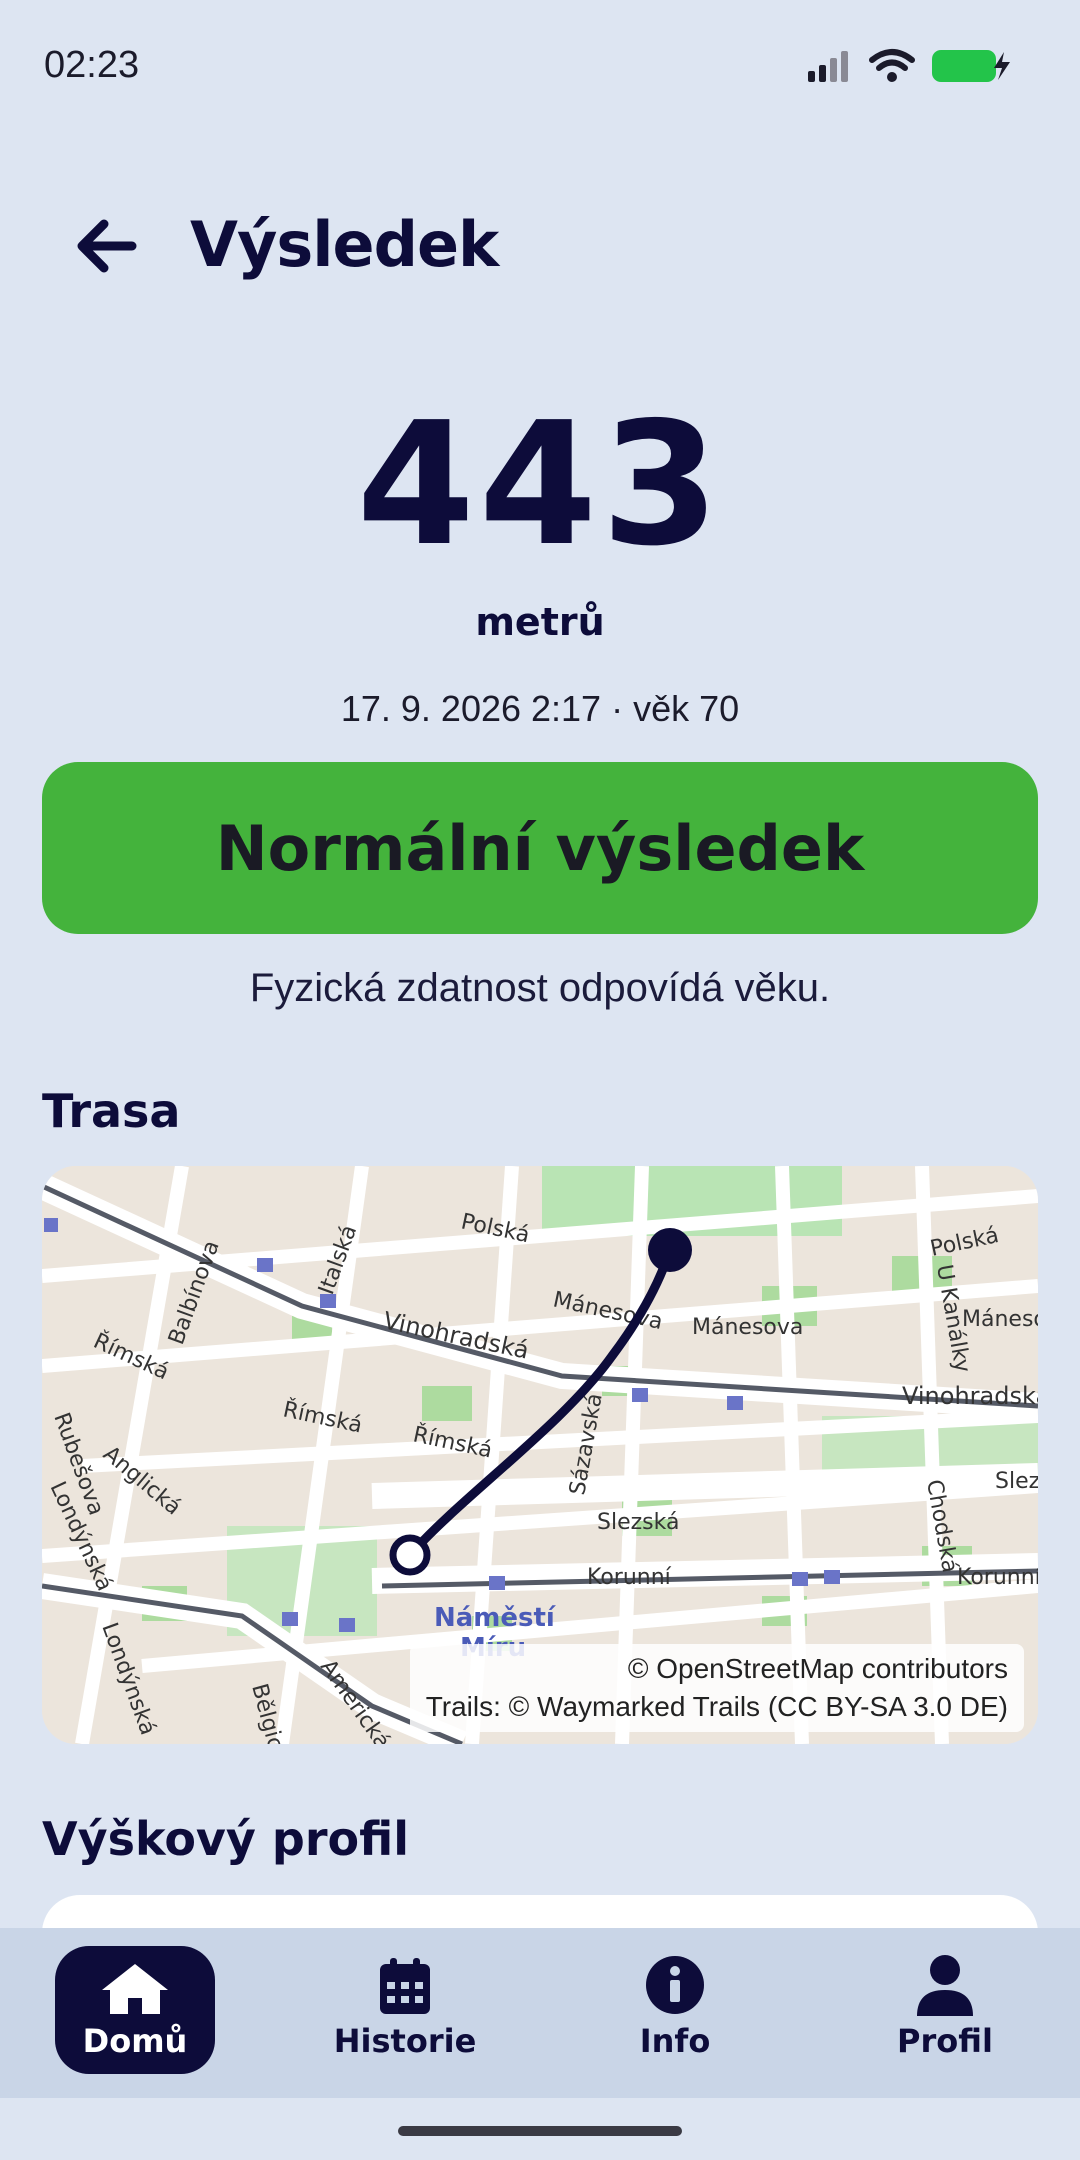  I want to click on nav-item-label: Info, so click(675, 2041).